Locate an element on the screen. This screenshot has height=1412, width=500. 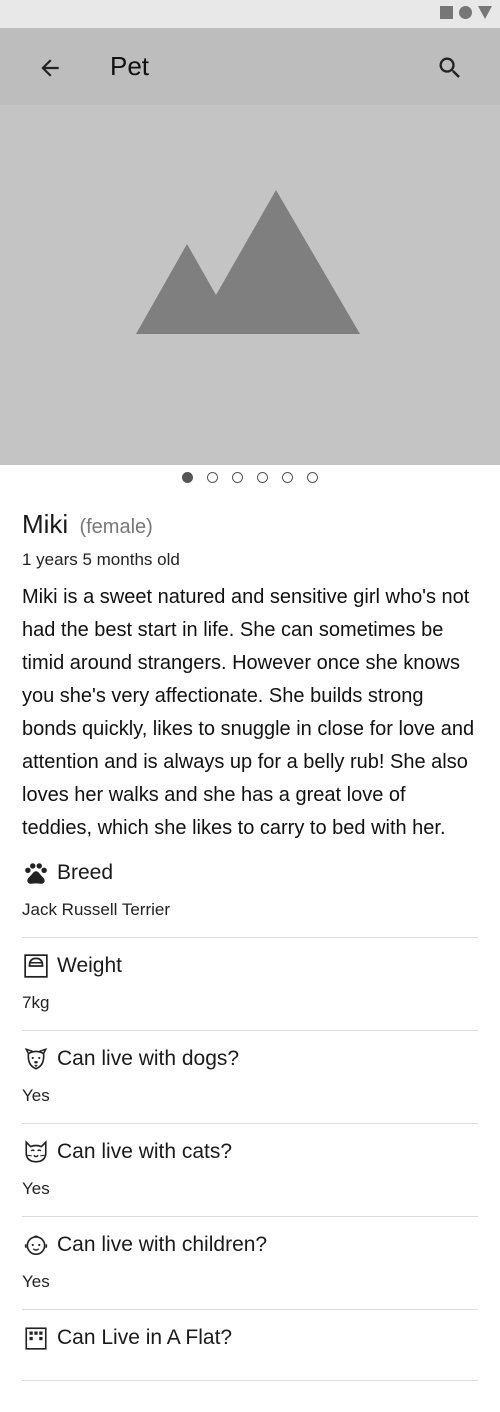
attribute-children: Can live with children? Yes is located at coordinates (250, 1263).